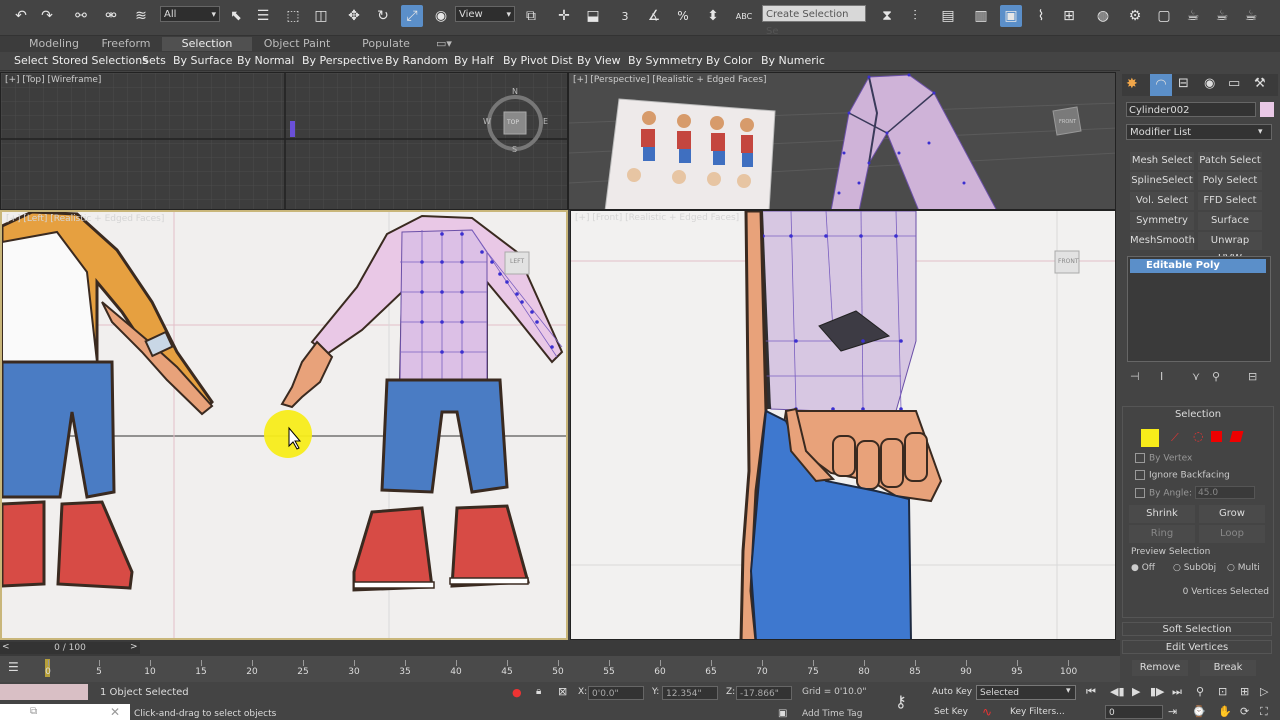 Image resolution: width=1280 pixels, height=720 pixels. What do you see at coordinates (53, 80) in the screenshot?
I see `viewport-top-label: [+] [Top] [Wireframe]` at bounding box center [53, 80].